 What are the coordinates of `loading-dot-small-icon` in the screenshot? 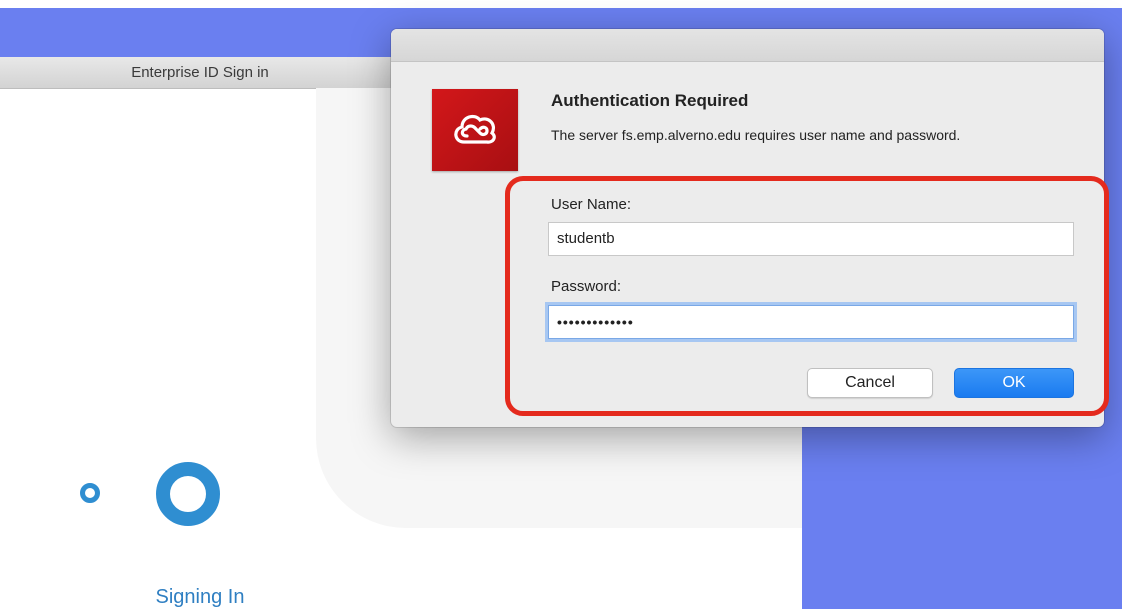 It's located at (90, 493).